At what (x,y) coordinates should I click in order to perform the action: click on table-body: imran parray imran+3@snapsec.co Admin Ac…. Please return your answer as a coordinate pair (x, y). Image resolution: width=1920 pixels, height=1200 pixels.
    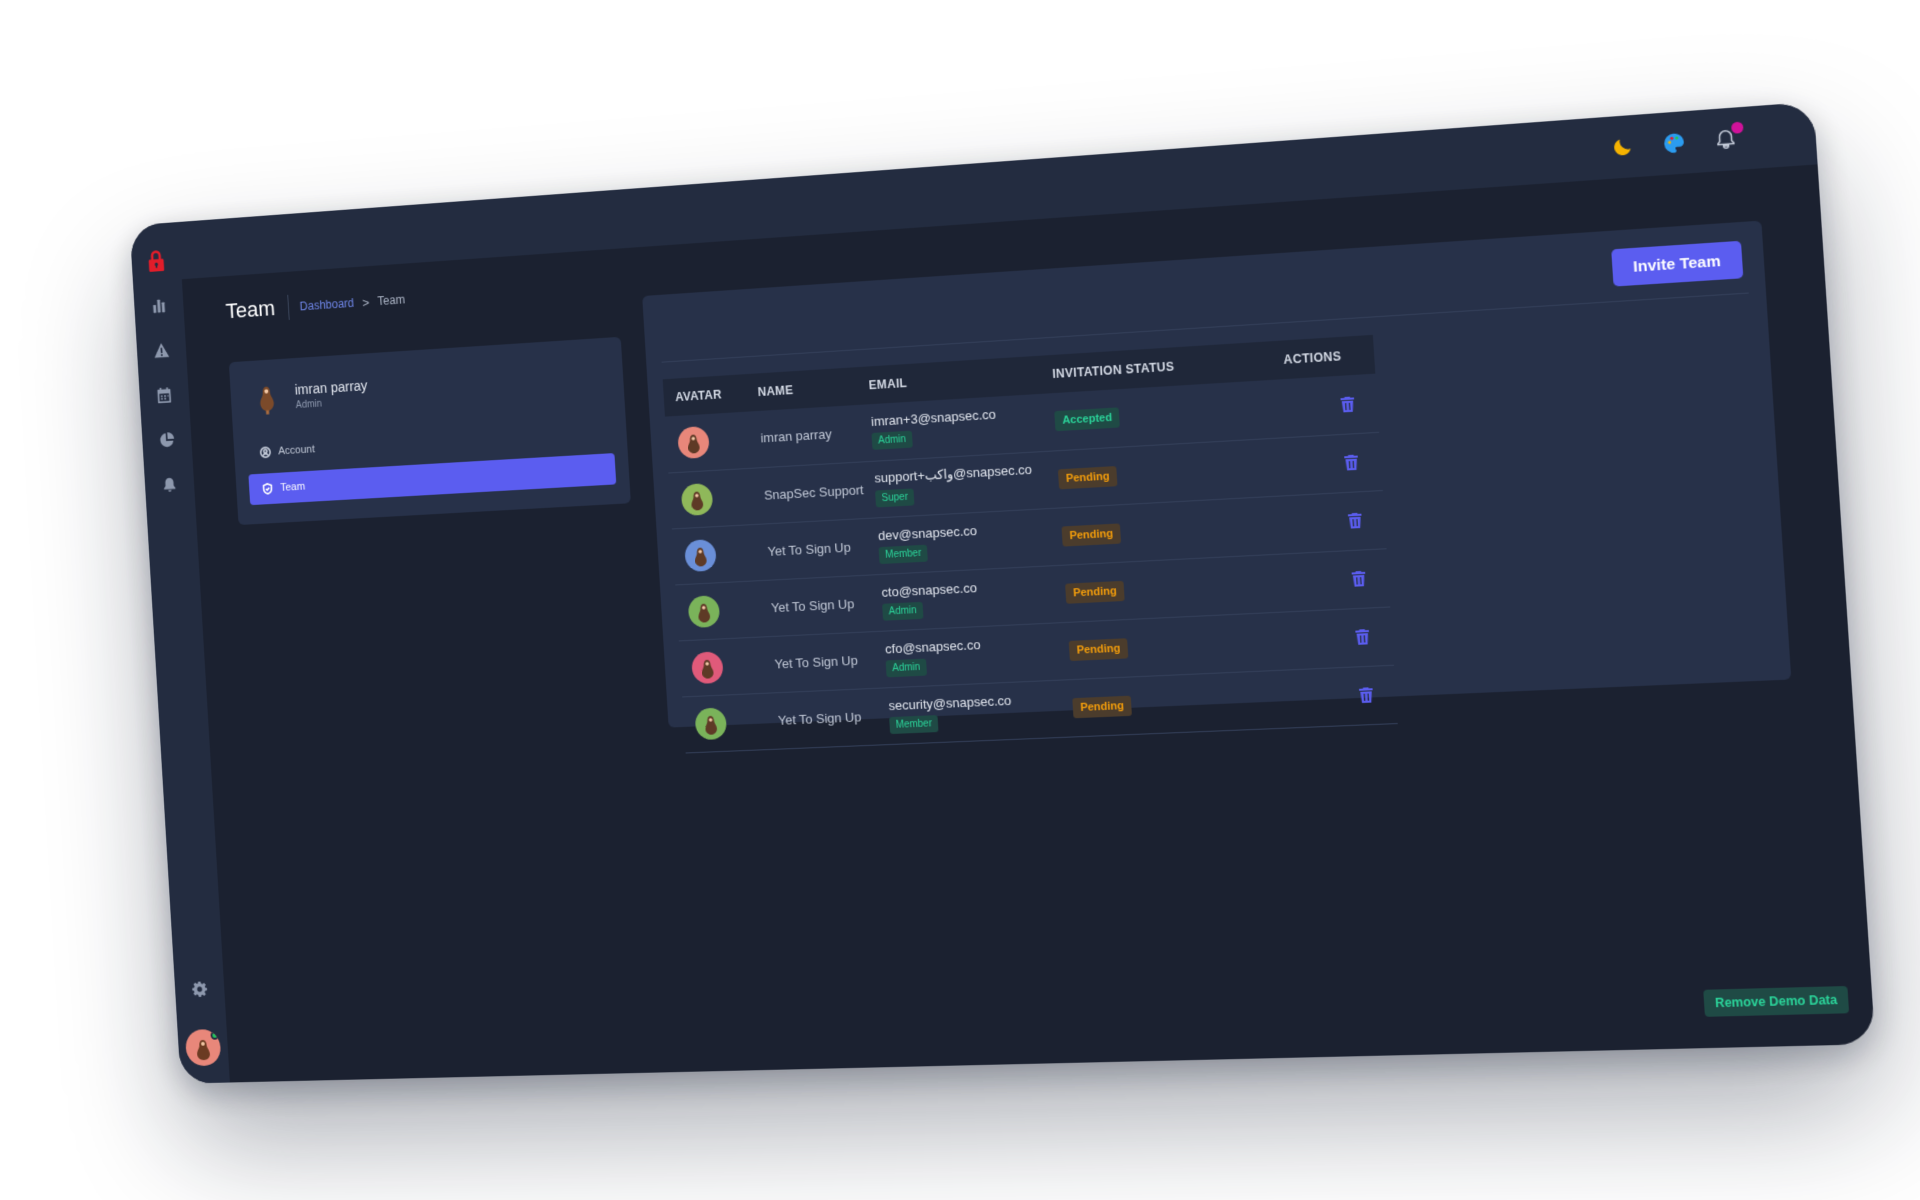
    Looking at the image, I should click on (1031, 563).